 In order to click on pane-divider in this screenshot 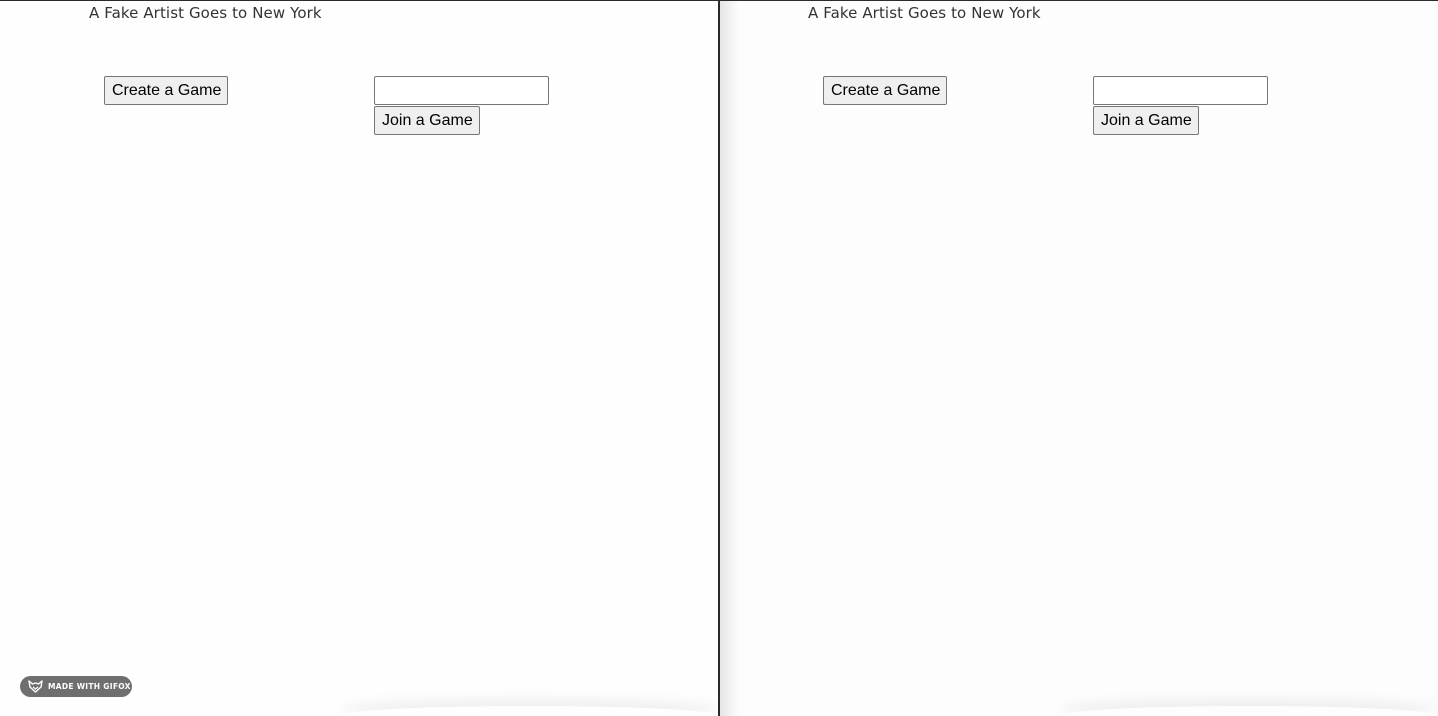, I will do `click(719, 358)`.